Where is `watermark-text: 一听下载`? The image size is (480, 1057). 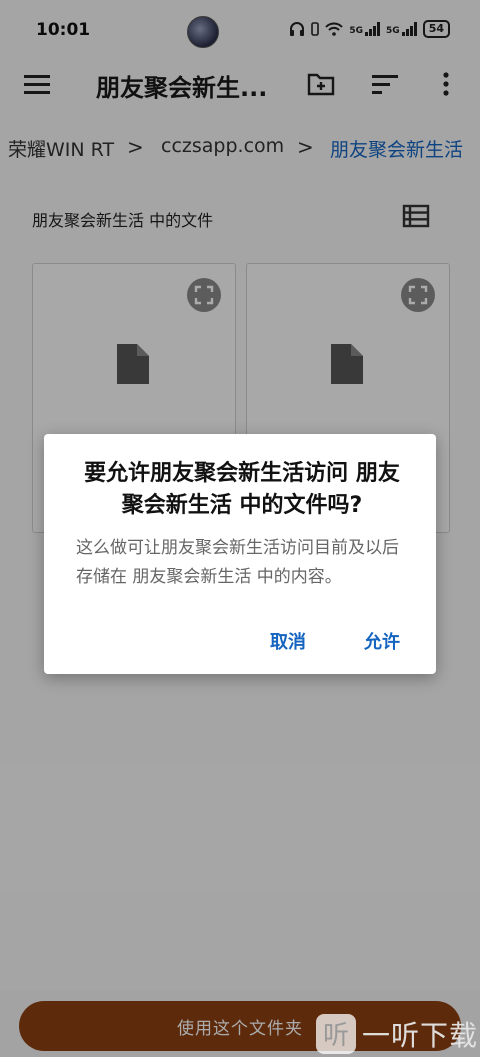 watermark-text: 一听下载 is located at coordinates (420, 1035).